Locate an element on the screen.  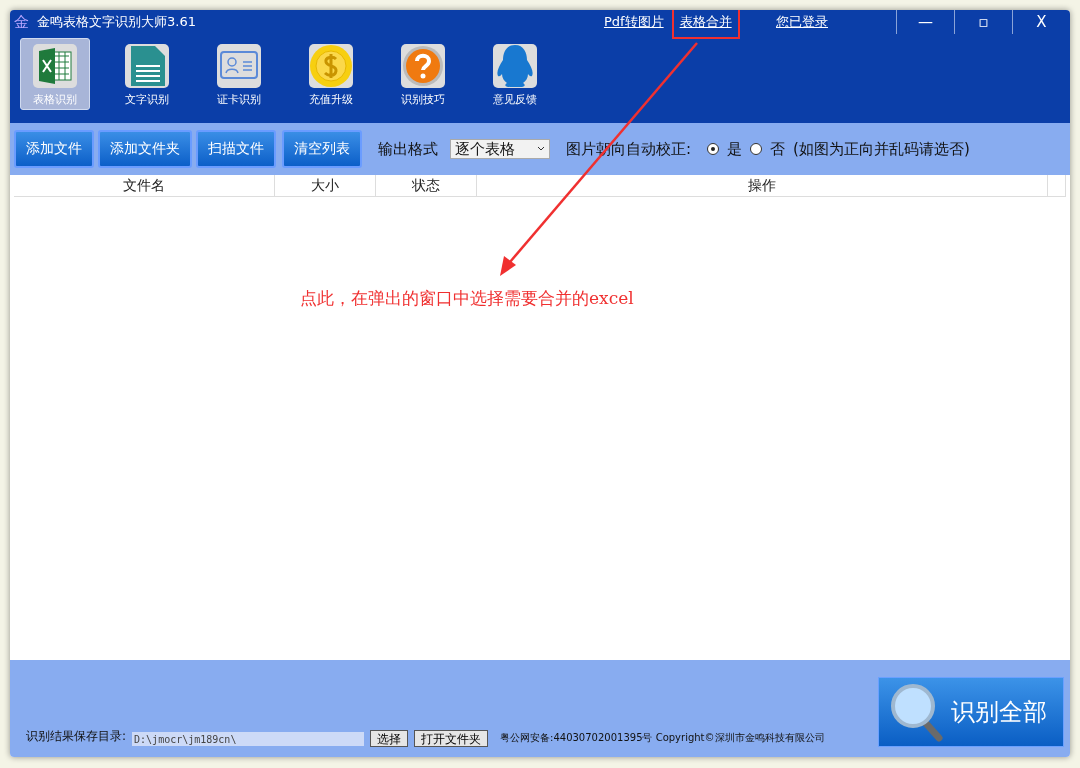
annotation-text: 点此，在弹出的窗口中选择需要合并的excel is located at coordinates (467, 298).